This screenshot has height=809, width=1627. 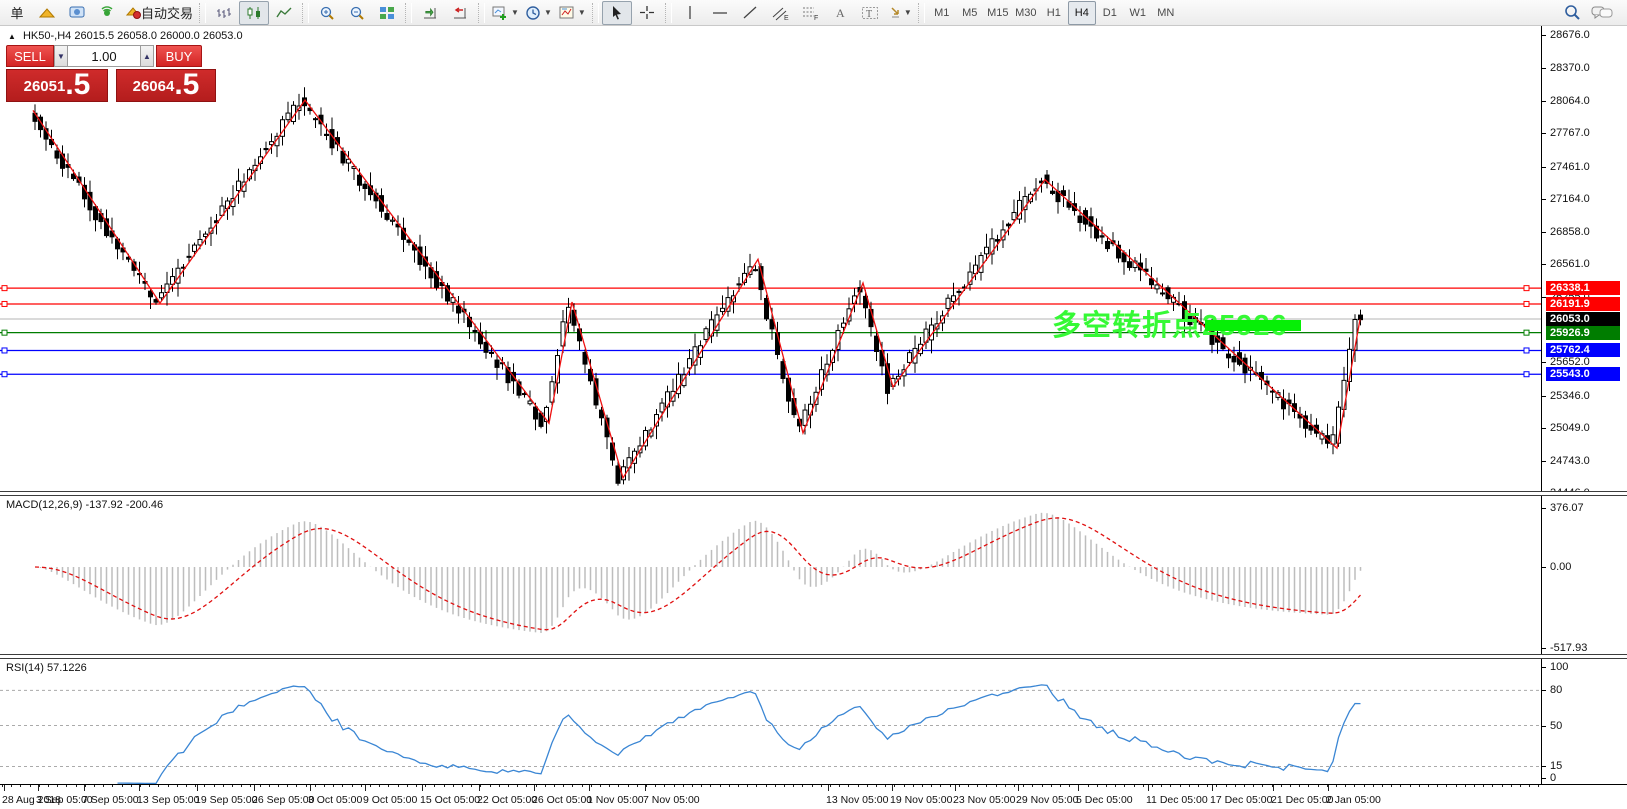 I want to click on zoom-out-icon, so click(x=357, y=13).